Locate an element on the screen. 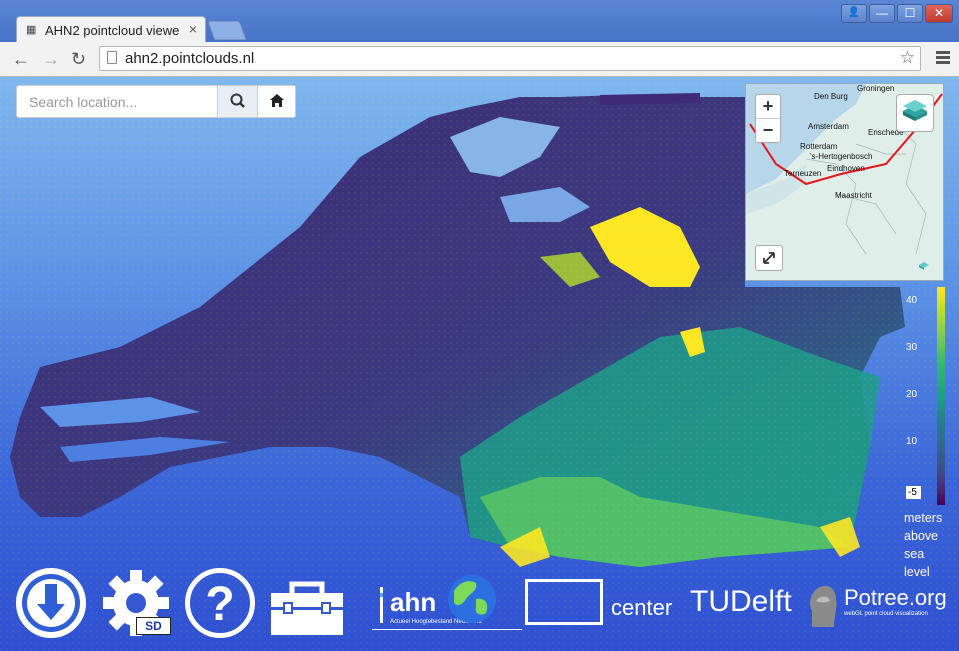 This screenshot has width=959, height=651. toolbox-icon is located at coordinates (307, 608).